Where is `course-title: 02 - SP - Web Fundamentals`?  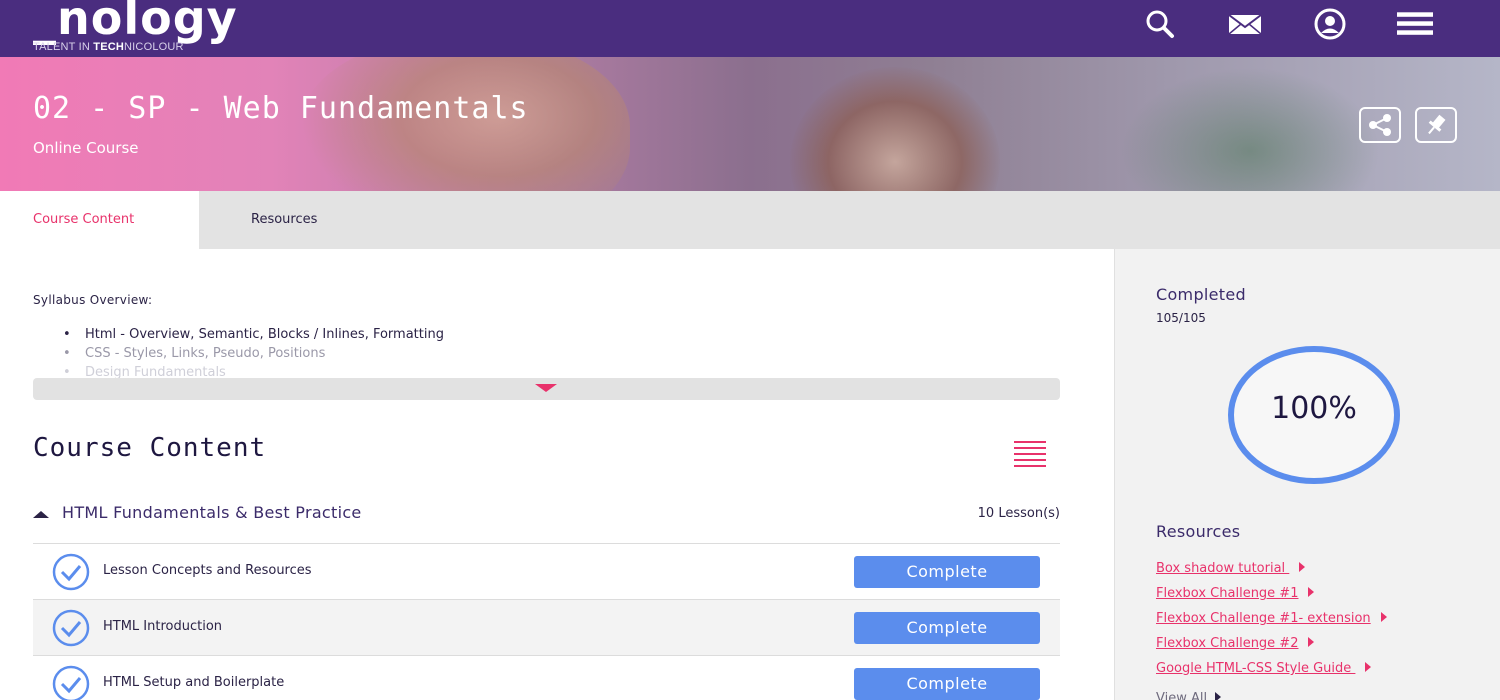 course-title: 02 - SP - Web Fundamentals is located at coordinates (281, 108).